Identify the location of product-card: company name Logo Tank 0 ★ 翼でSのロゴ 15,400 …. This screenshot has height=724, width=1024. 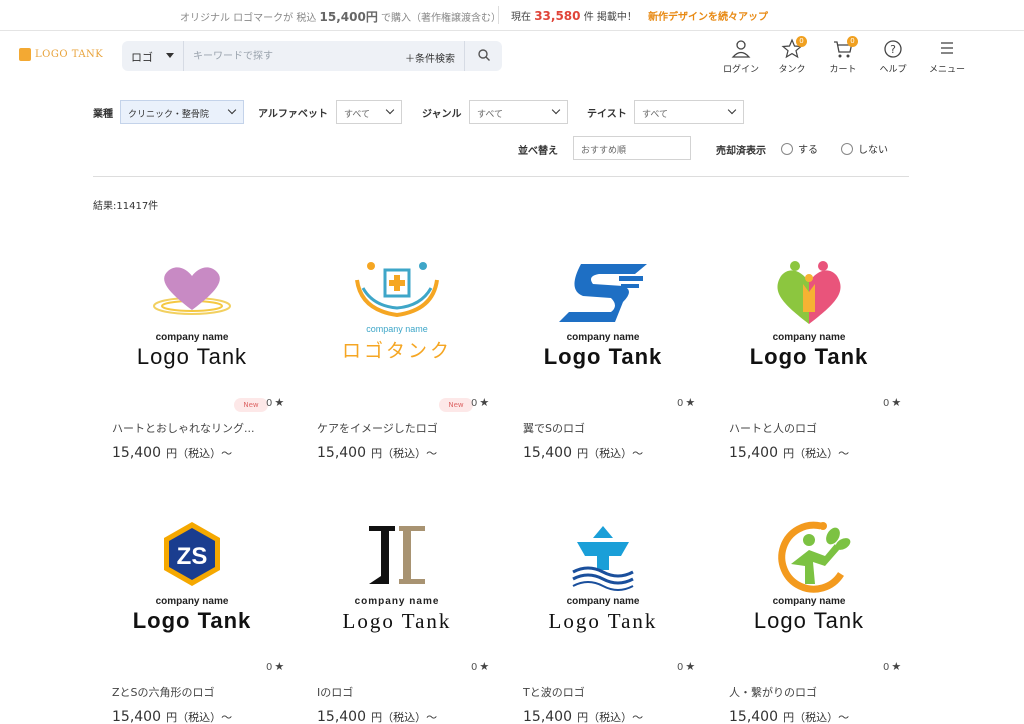
(620, 350).